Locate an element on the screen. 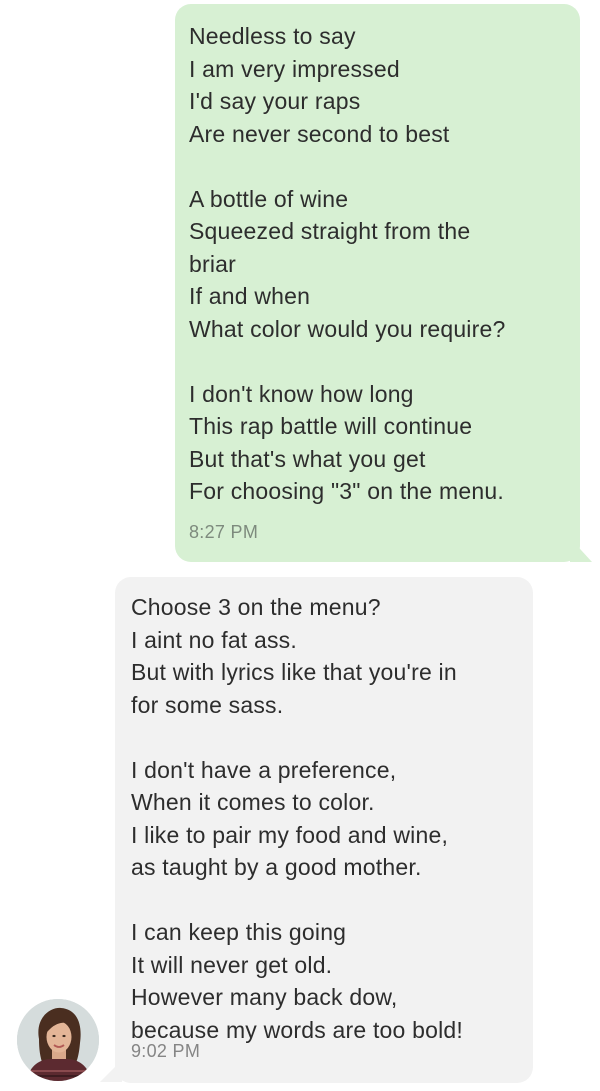  message-line: When it comes to color. is located at coordinates (253, 802).